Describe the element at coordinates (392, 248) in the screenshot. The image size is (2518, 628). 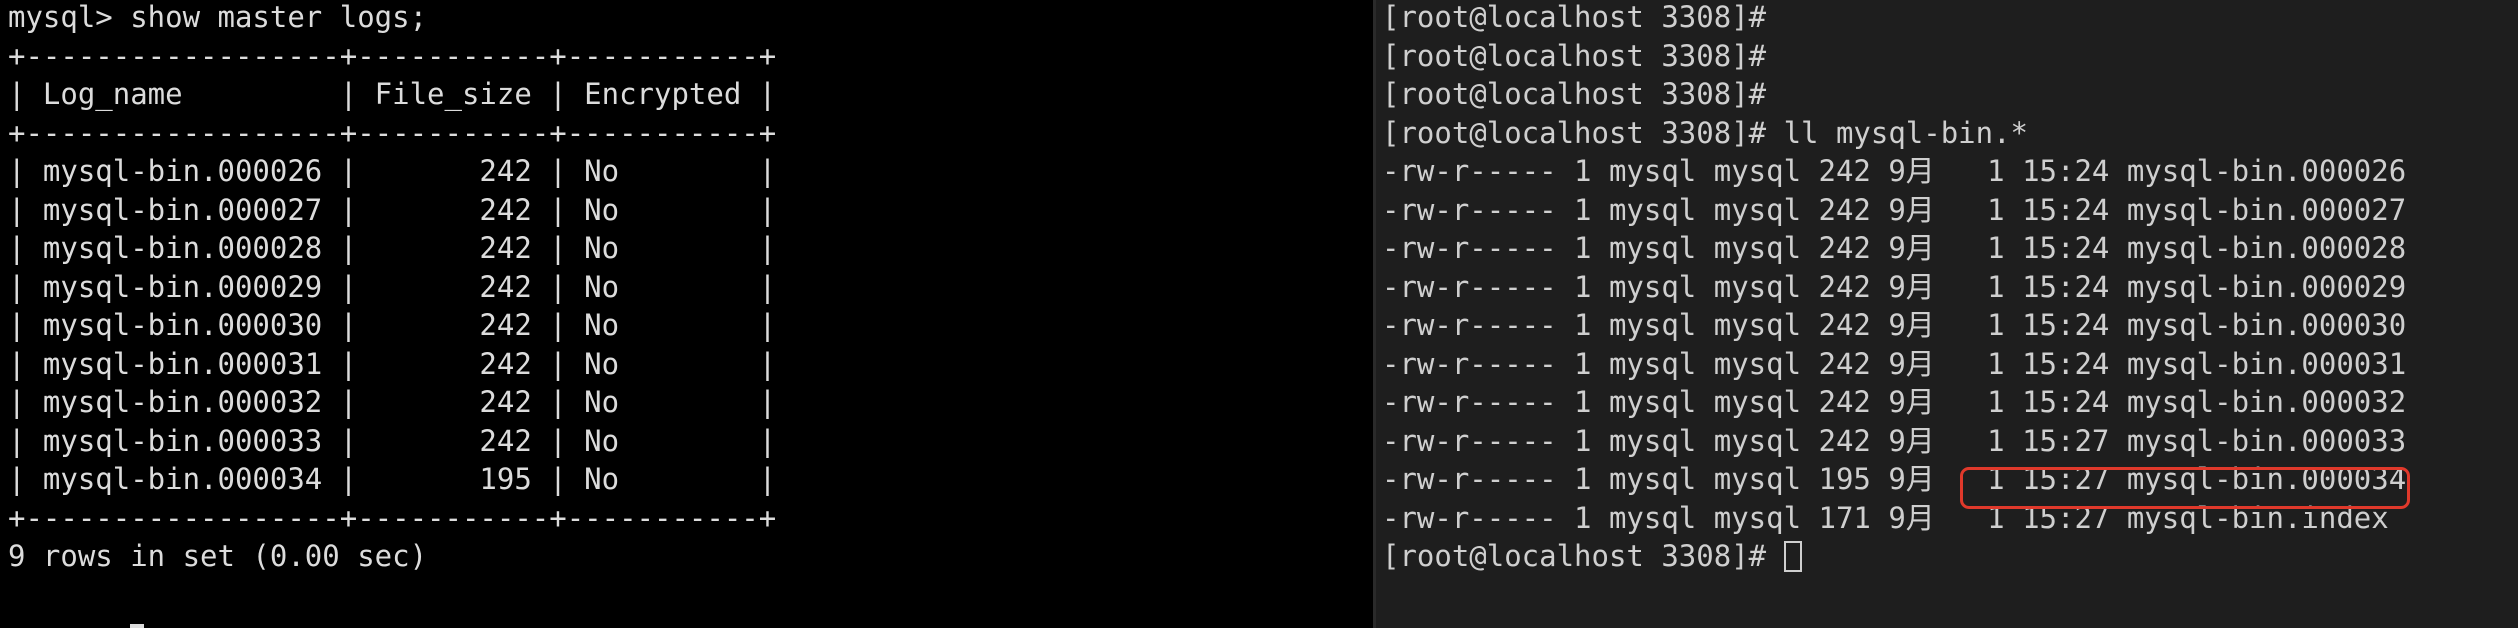
I see `terminal-line: | mysql-bin.000028 | 242 | No |` at that location.